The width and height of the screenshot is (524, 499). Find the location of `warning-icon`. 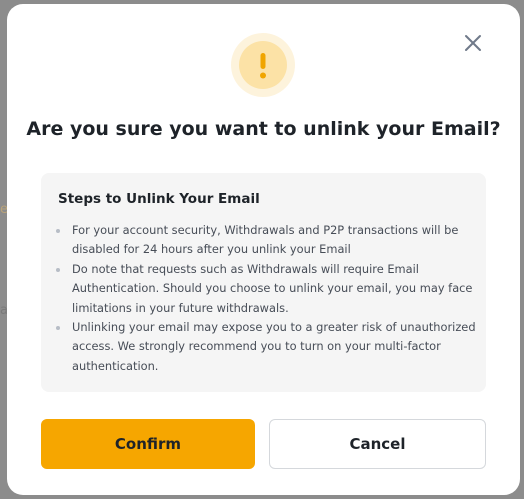

warning-icon is located at coordinates (263, 66).